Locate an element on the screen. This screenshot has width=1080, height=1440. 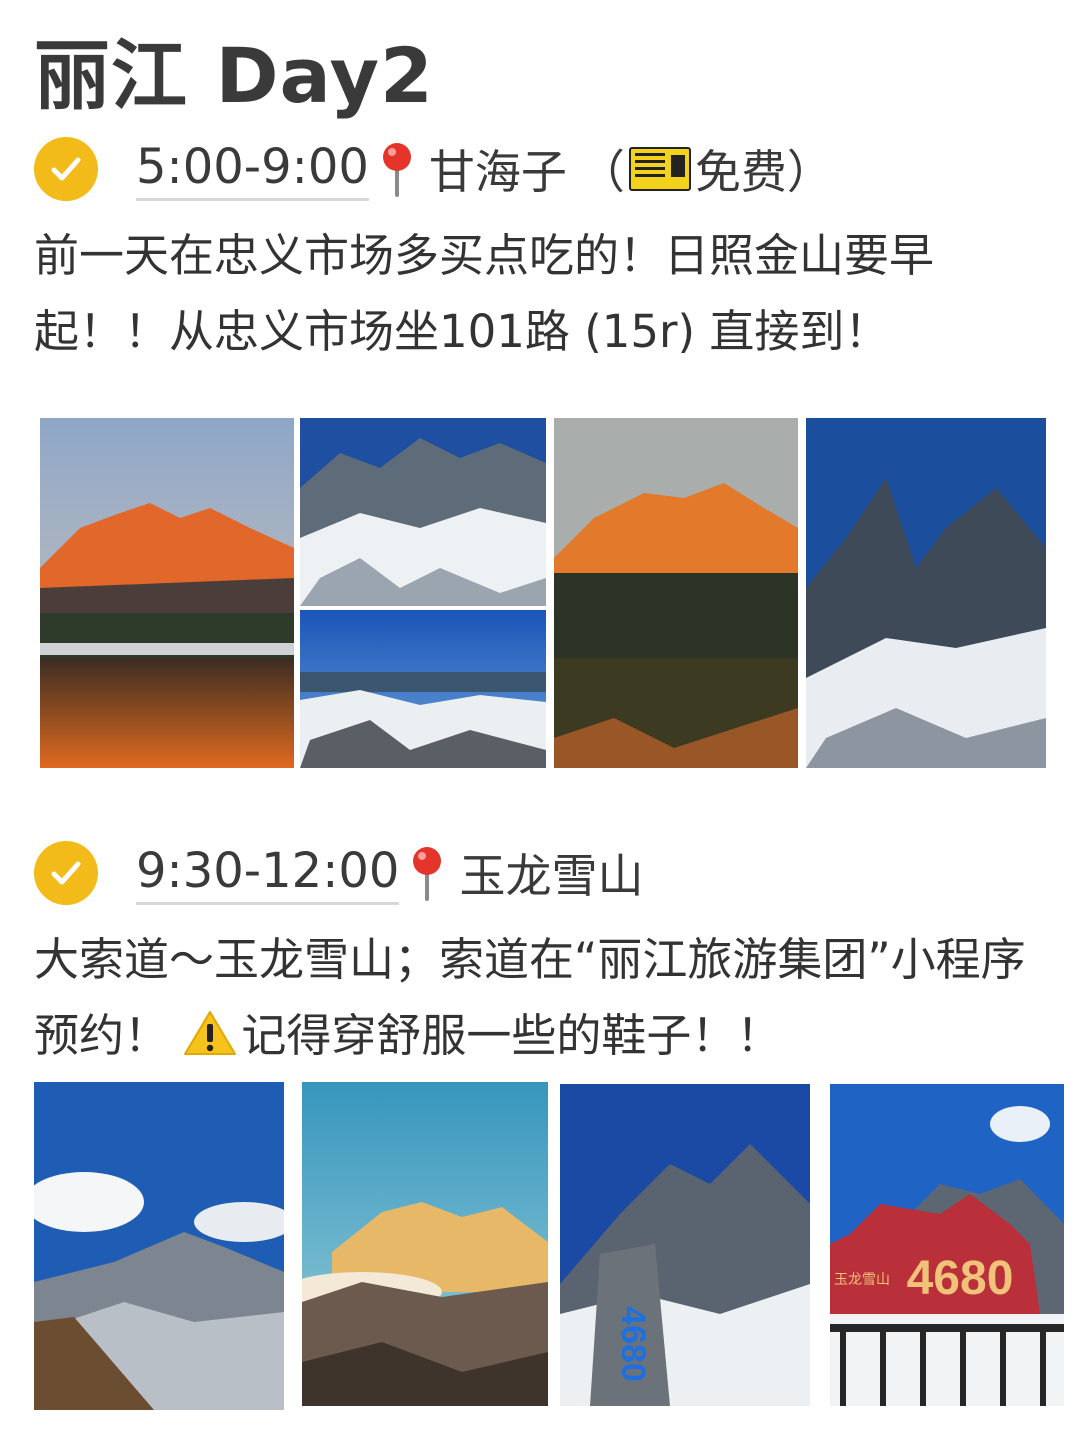
section-1-place-note: 免费 is located at coordinates (740, 172).